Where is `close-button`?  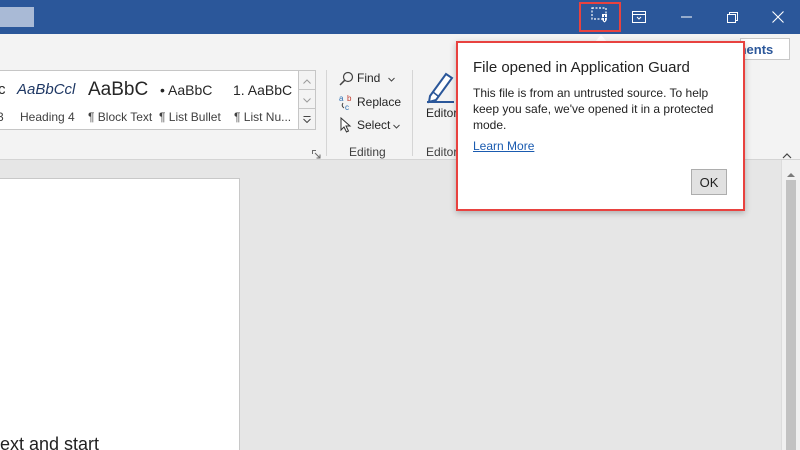
close-button is located at coordinates (777, 17).